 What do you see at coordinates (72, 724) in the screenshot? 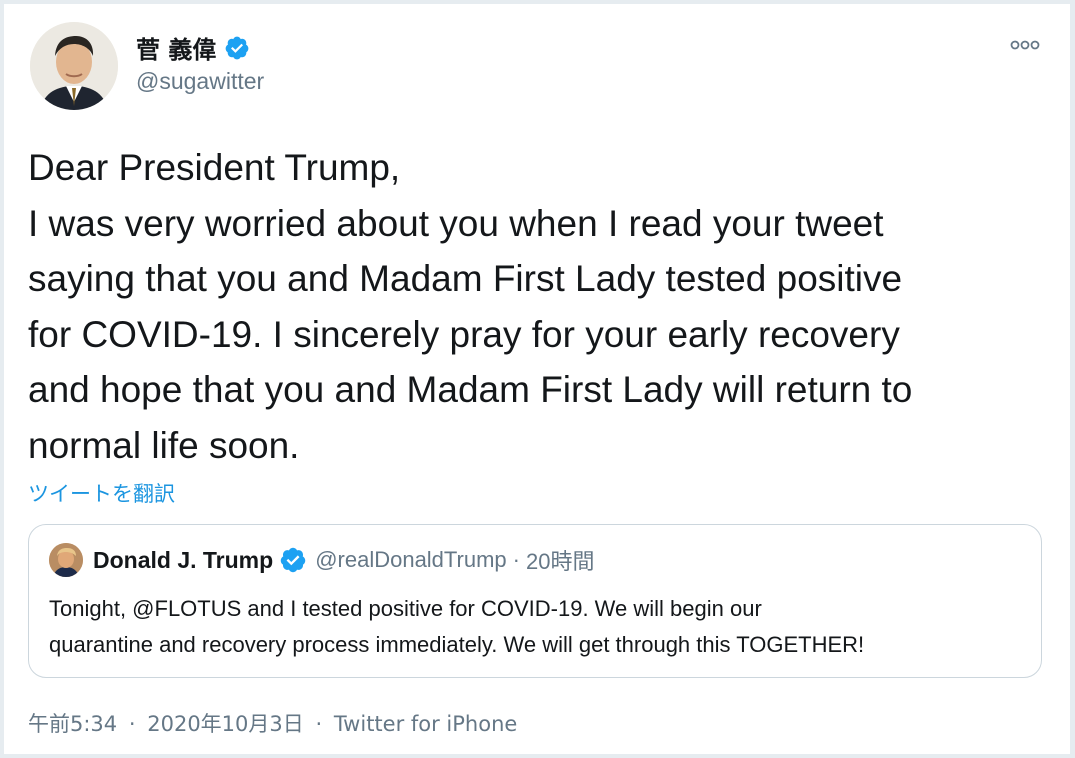
I see `tweet-time: 午前5:34` at bounding box center [72, 724].